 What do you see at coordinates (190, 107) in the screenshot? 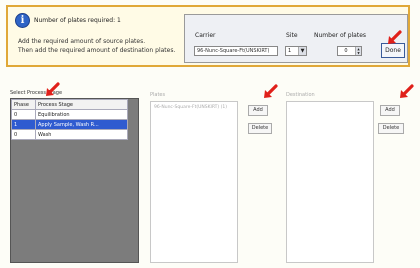
I see `list-item: 96-Nunc-Square-Ft(UNSKIRT) (1)` at bounding box center [190, 107].